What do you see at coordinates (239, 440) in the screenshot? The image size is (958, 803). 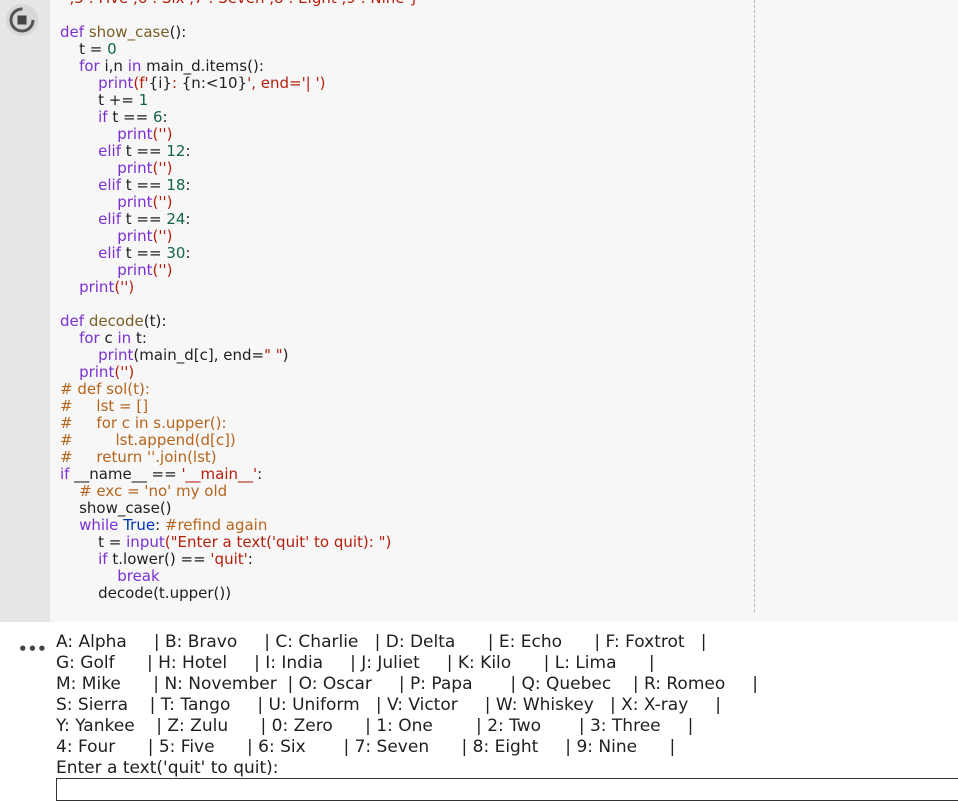 I see `code-line: # lst.append(d[c])` at bounding box center [239, 440].